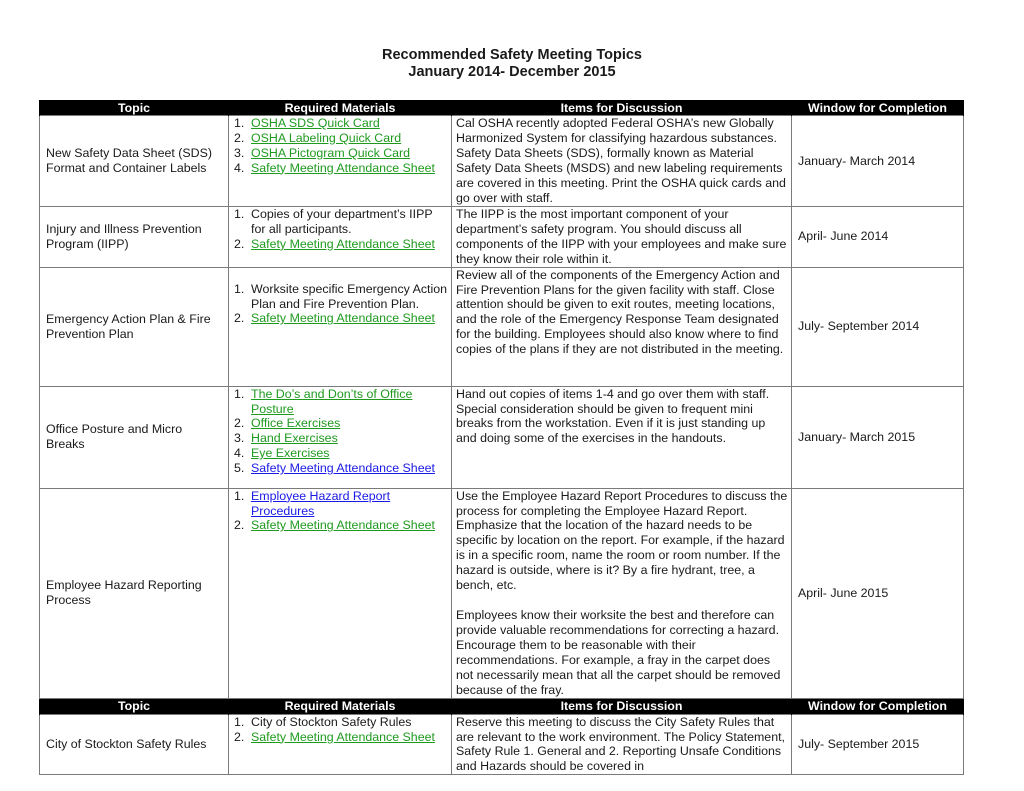 This screenshot has height=791, width=1024. What do you see at coordinates (320, 503) in the screenshot?
I see `material-link: Employee Hazard Report Procedures` at bounding box center [320, 503].